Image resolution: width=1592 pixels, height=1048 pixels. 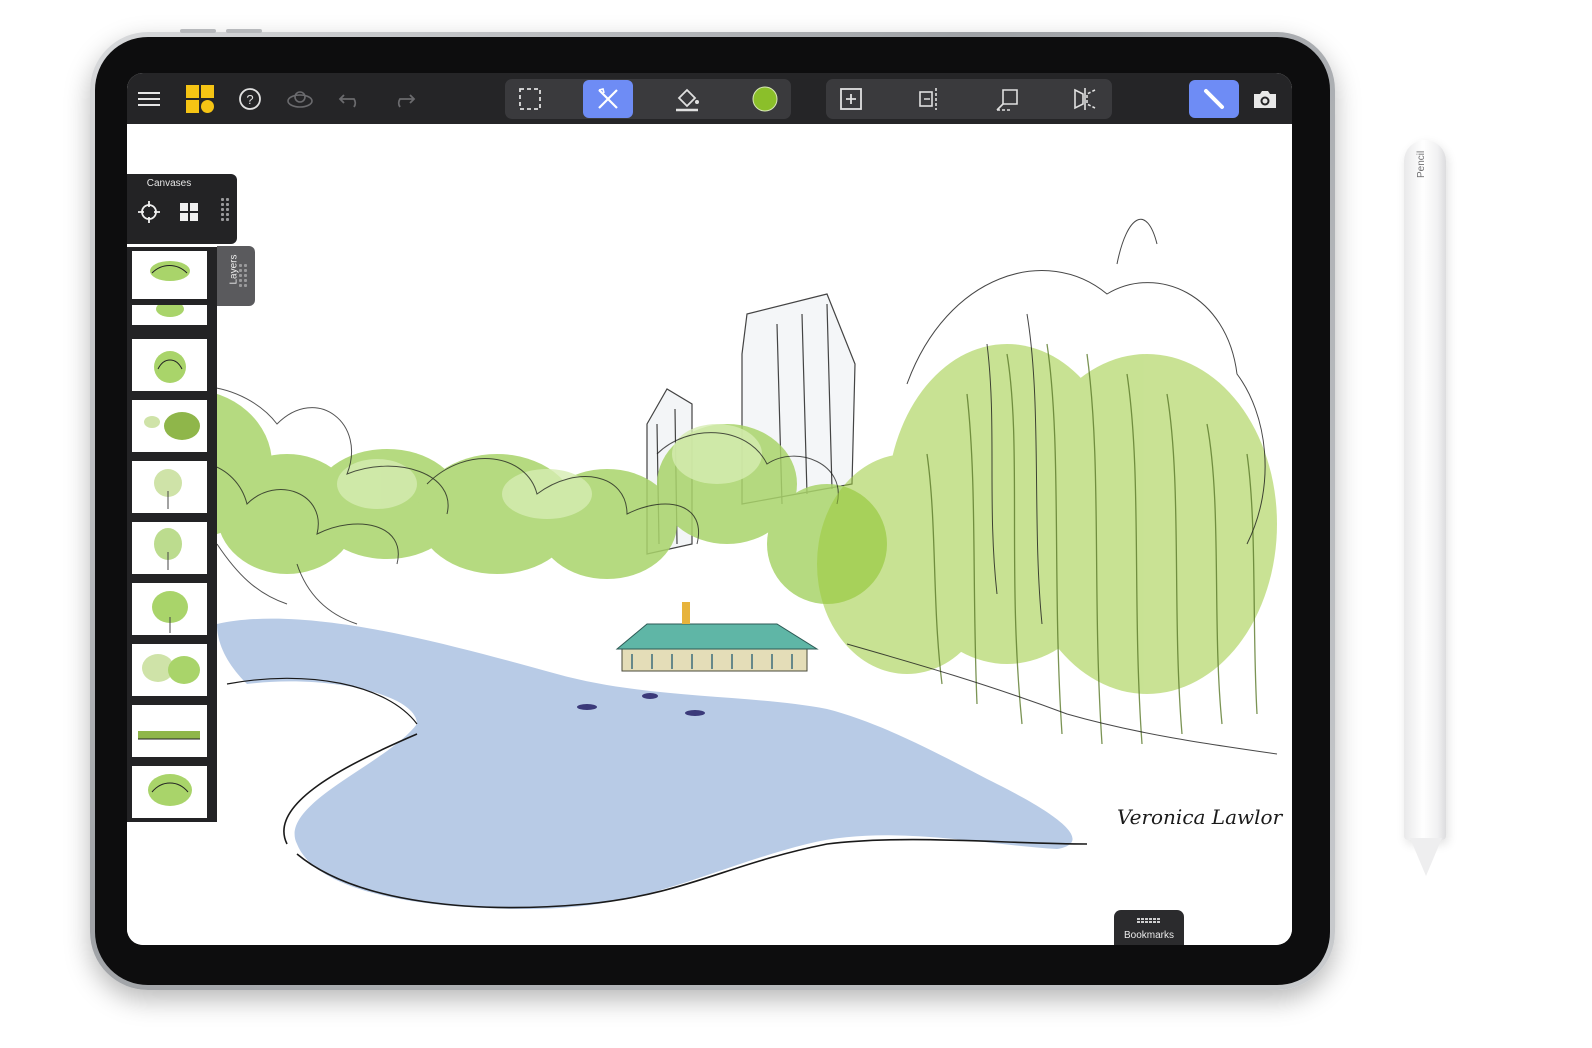 What do you see at coordinates (149, 212) in the screenshot?
I see `target-icon` at bounding box center [149, 212].